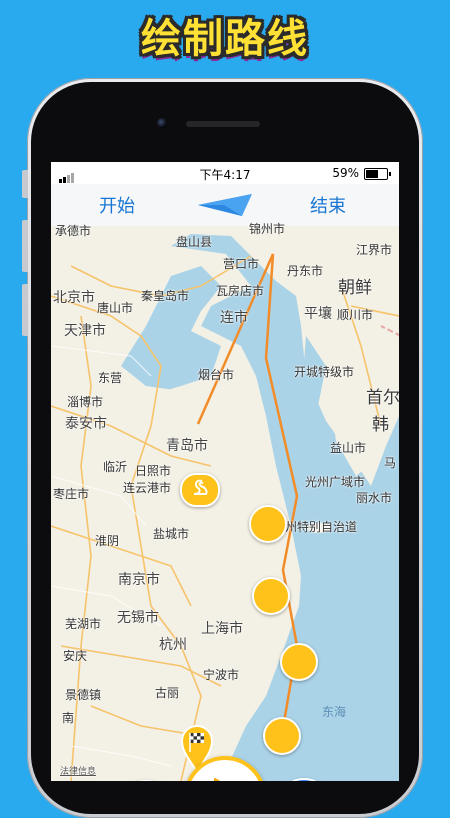 Image resolution: width=450 pixels, height=818 pixels. I want to click on swan-icon, so click(200, 487).